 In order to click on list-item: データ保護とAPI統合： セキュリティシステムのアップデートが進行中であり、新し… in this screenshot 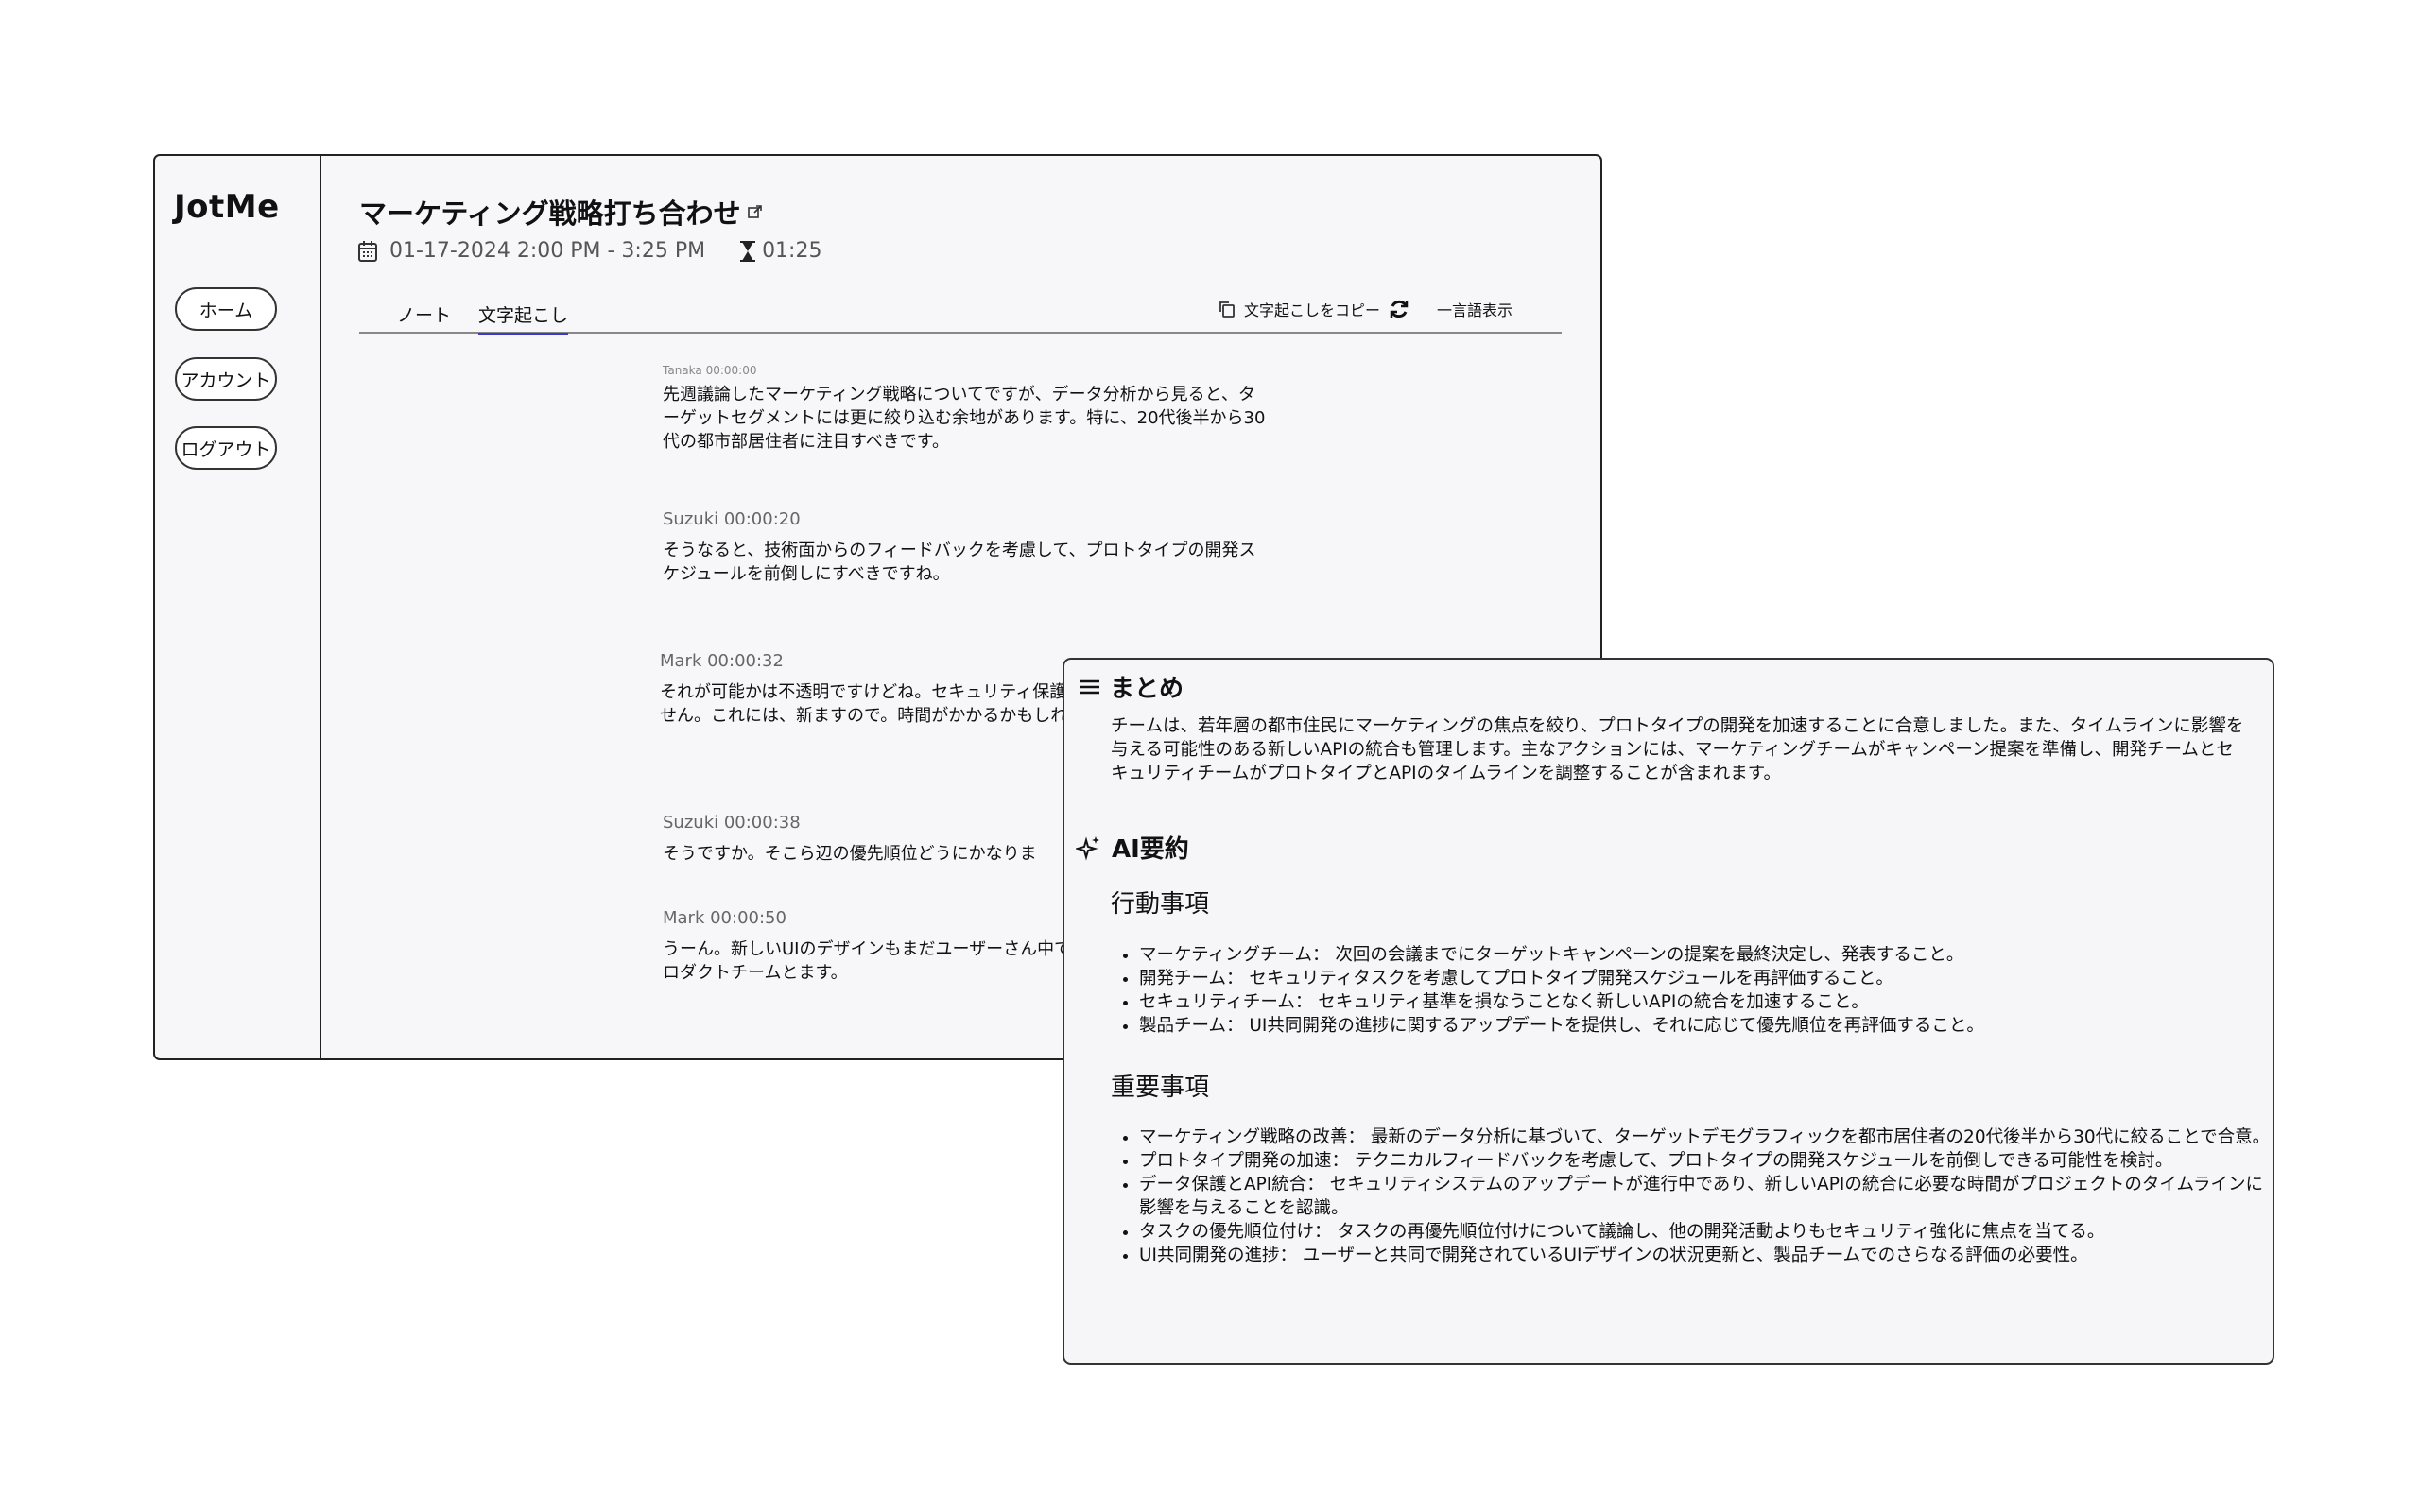, I will do `click(1706, 1196)`.